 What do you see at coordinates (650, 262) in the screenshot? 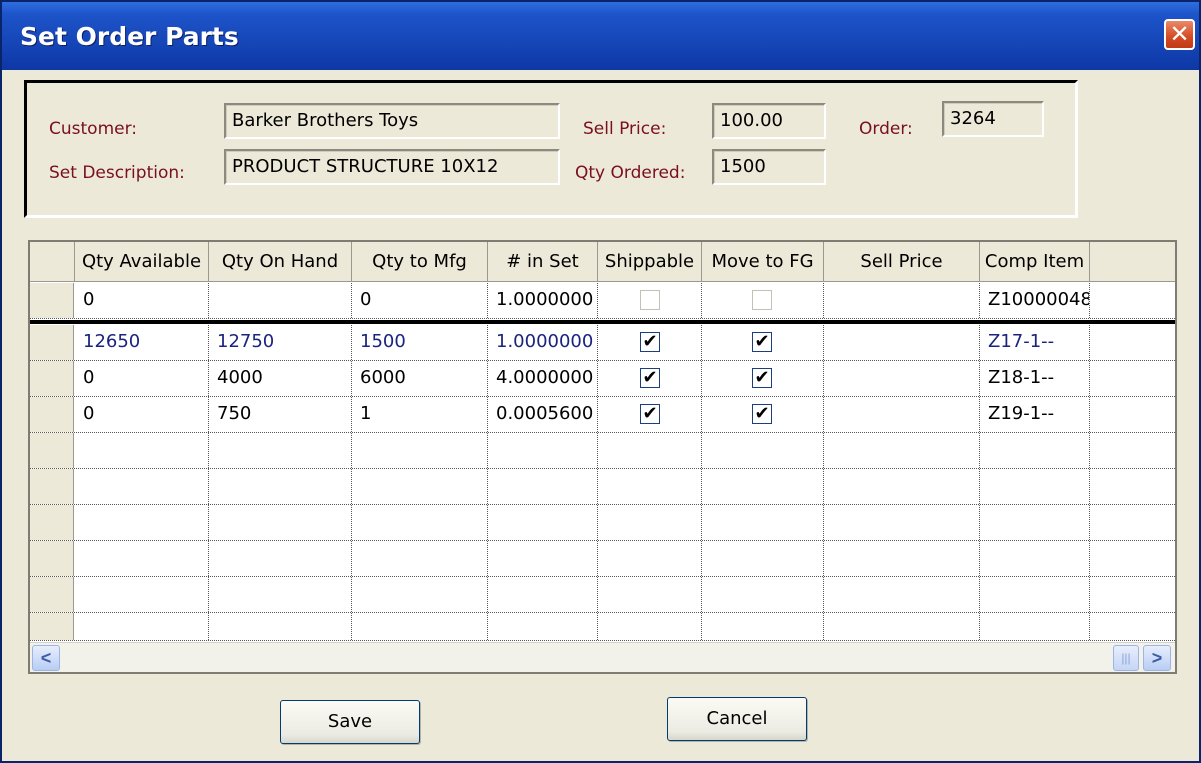
I see `col-shippable: Shippable` at bounding box center [650, 262].